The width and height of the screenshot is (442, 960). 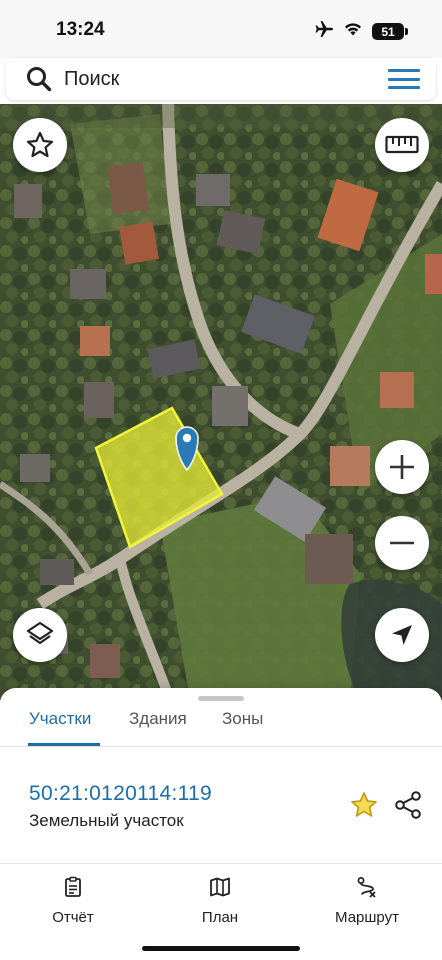 I want to click on share-icon, so click(x=408, y=807).